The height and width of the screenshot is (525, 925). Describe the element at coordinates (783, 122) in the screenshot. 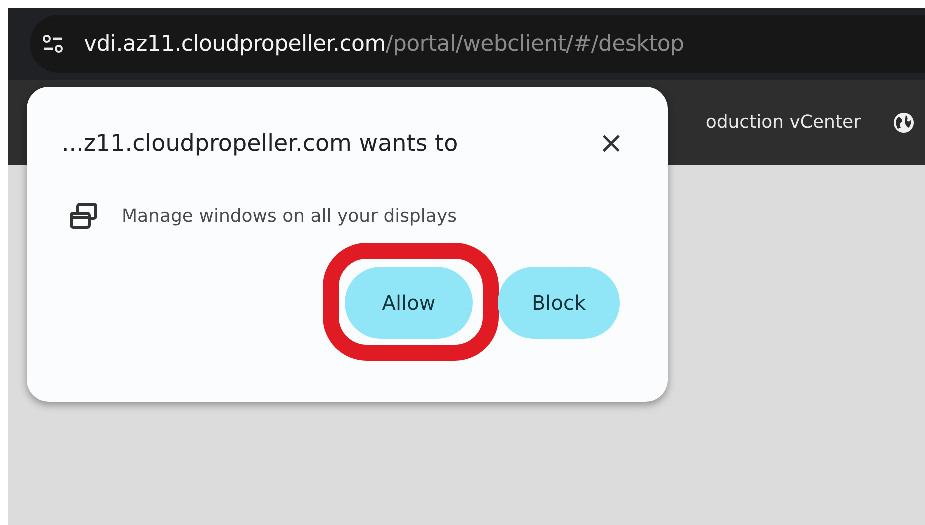

I see `bookmark-item: oduction vCenter` at that location.